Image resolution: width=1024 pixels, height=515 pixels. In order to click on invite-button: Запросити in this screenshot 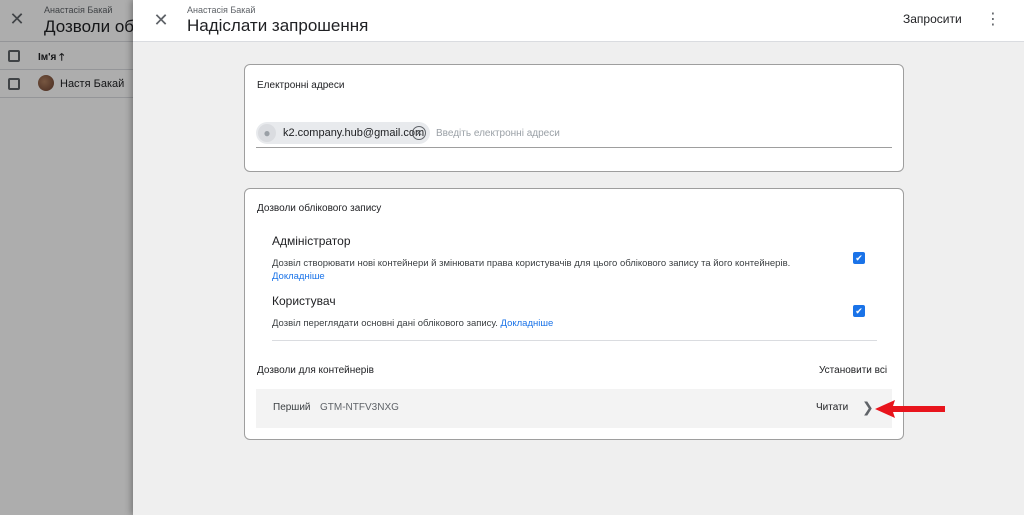, I will do `click(932, 19)`.